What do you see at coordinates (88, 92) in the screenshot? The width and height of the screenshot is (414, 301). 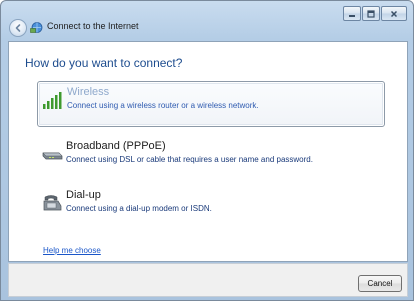 I see `option-wireless-title: Wireless` at bounding box center [88, 92].